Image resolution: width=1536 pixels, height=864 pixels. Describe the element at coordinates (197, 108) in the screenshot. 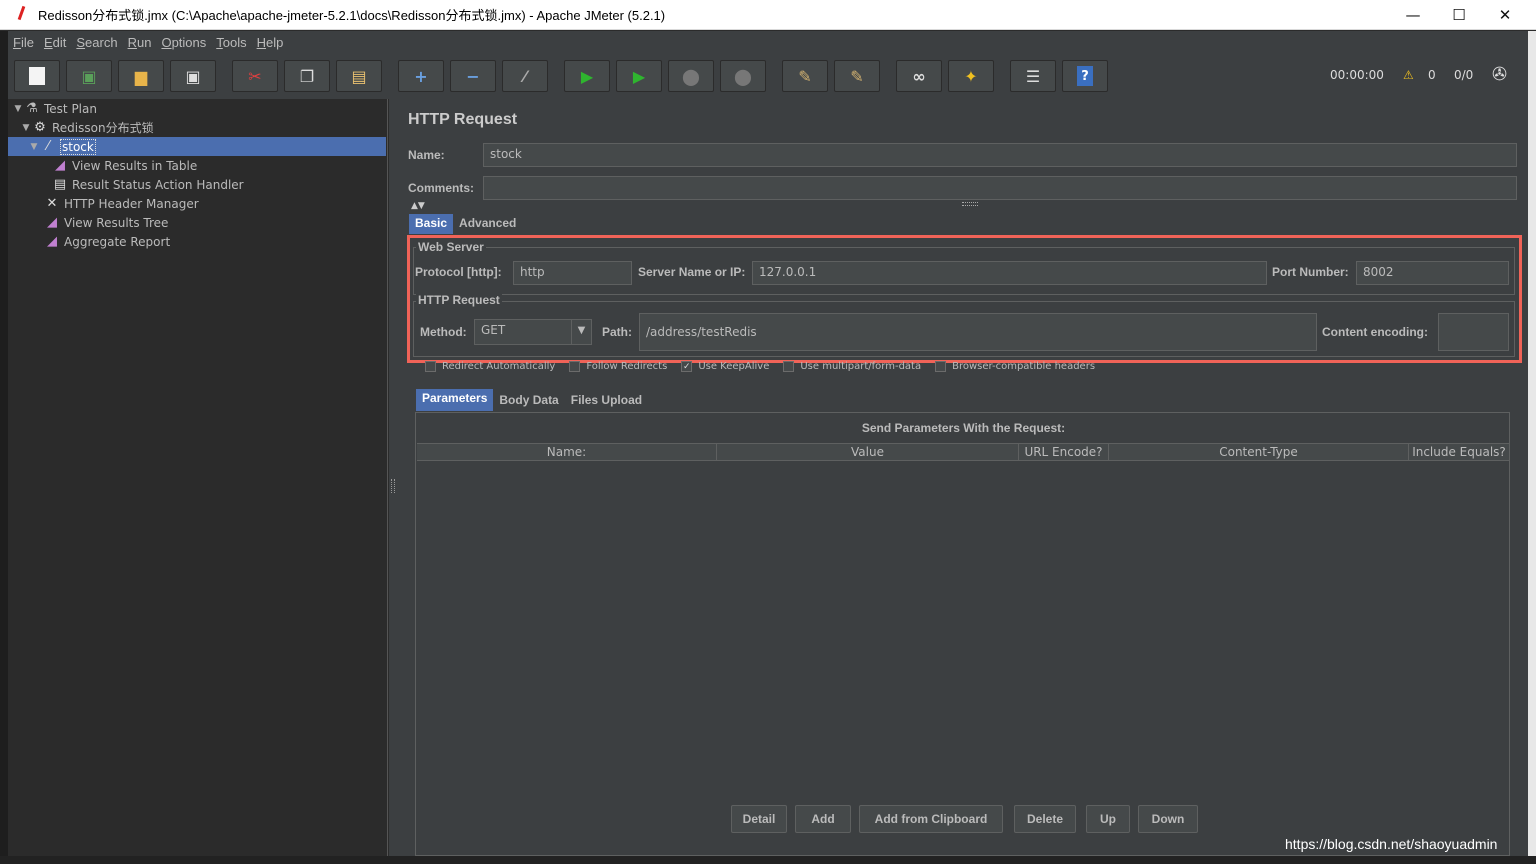

I see `tree-node-test-plan: ▼ ⚗ Test Plan` at that location.